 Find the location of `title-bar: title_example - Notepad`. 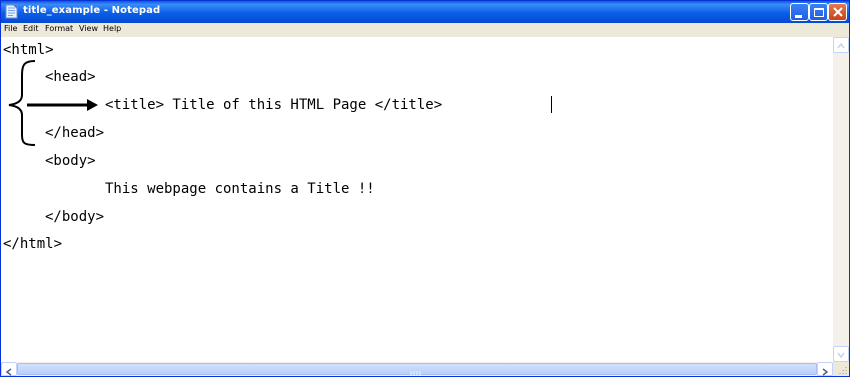

title-bar: title_example - Notepad is located at coordinates (425, 12).